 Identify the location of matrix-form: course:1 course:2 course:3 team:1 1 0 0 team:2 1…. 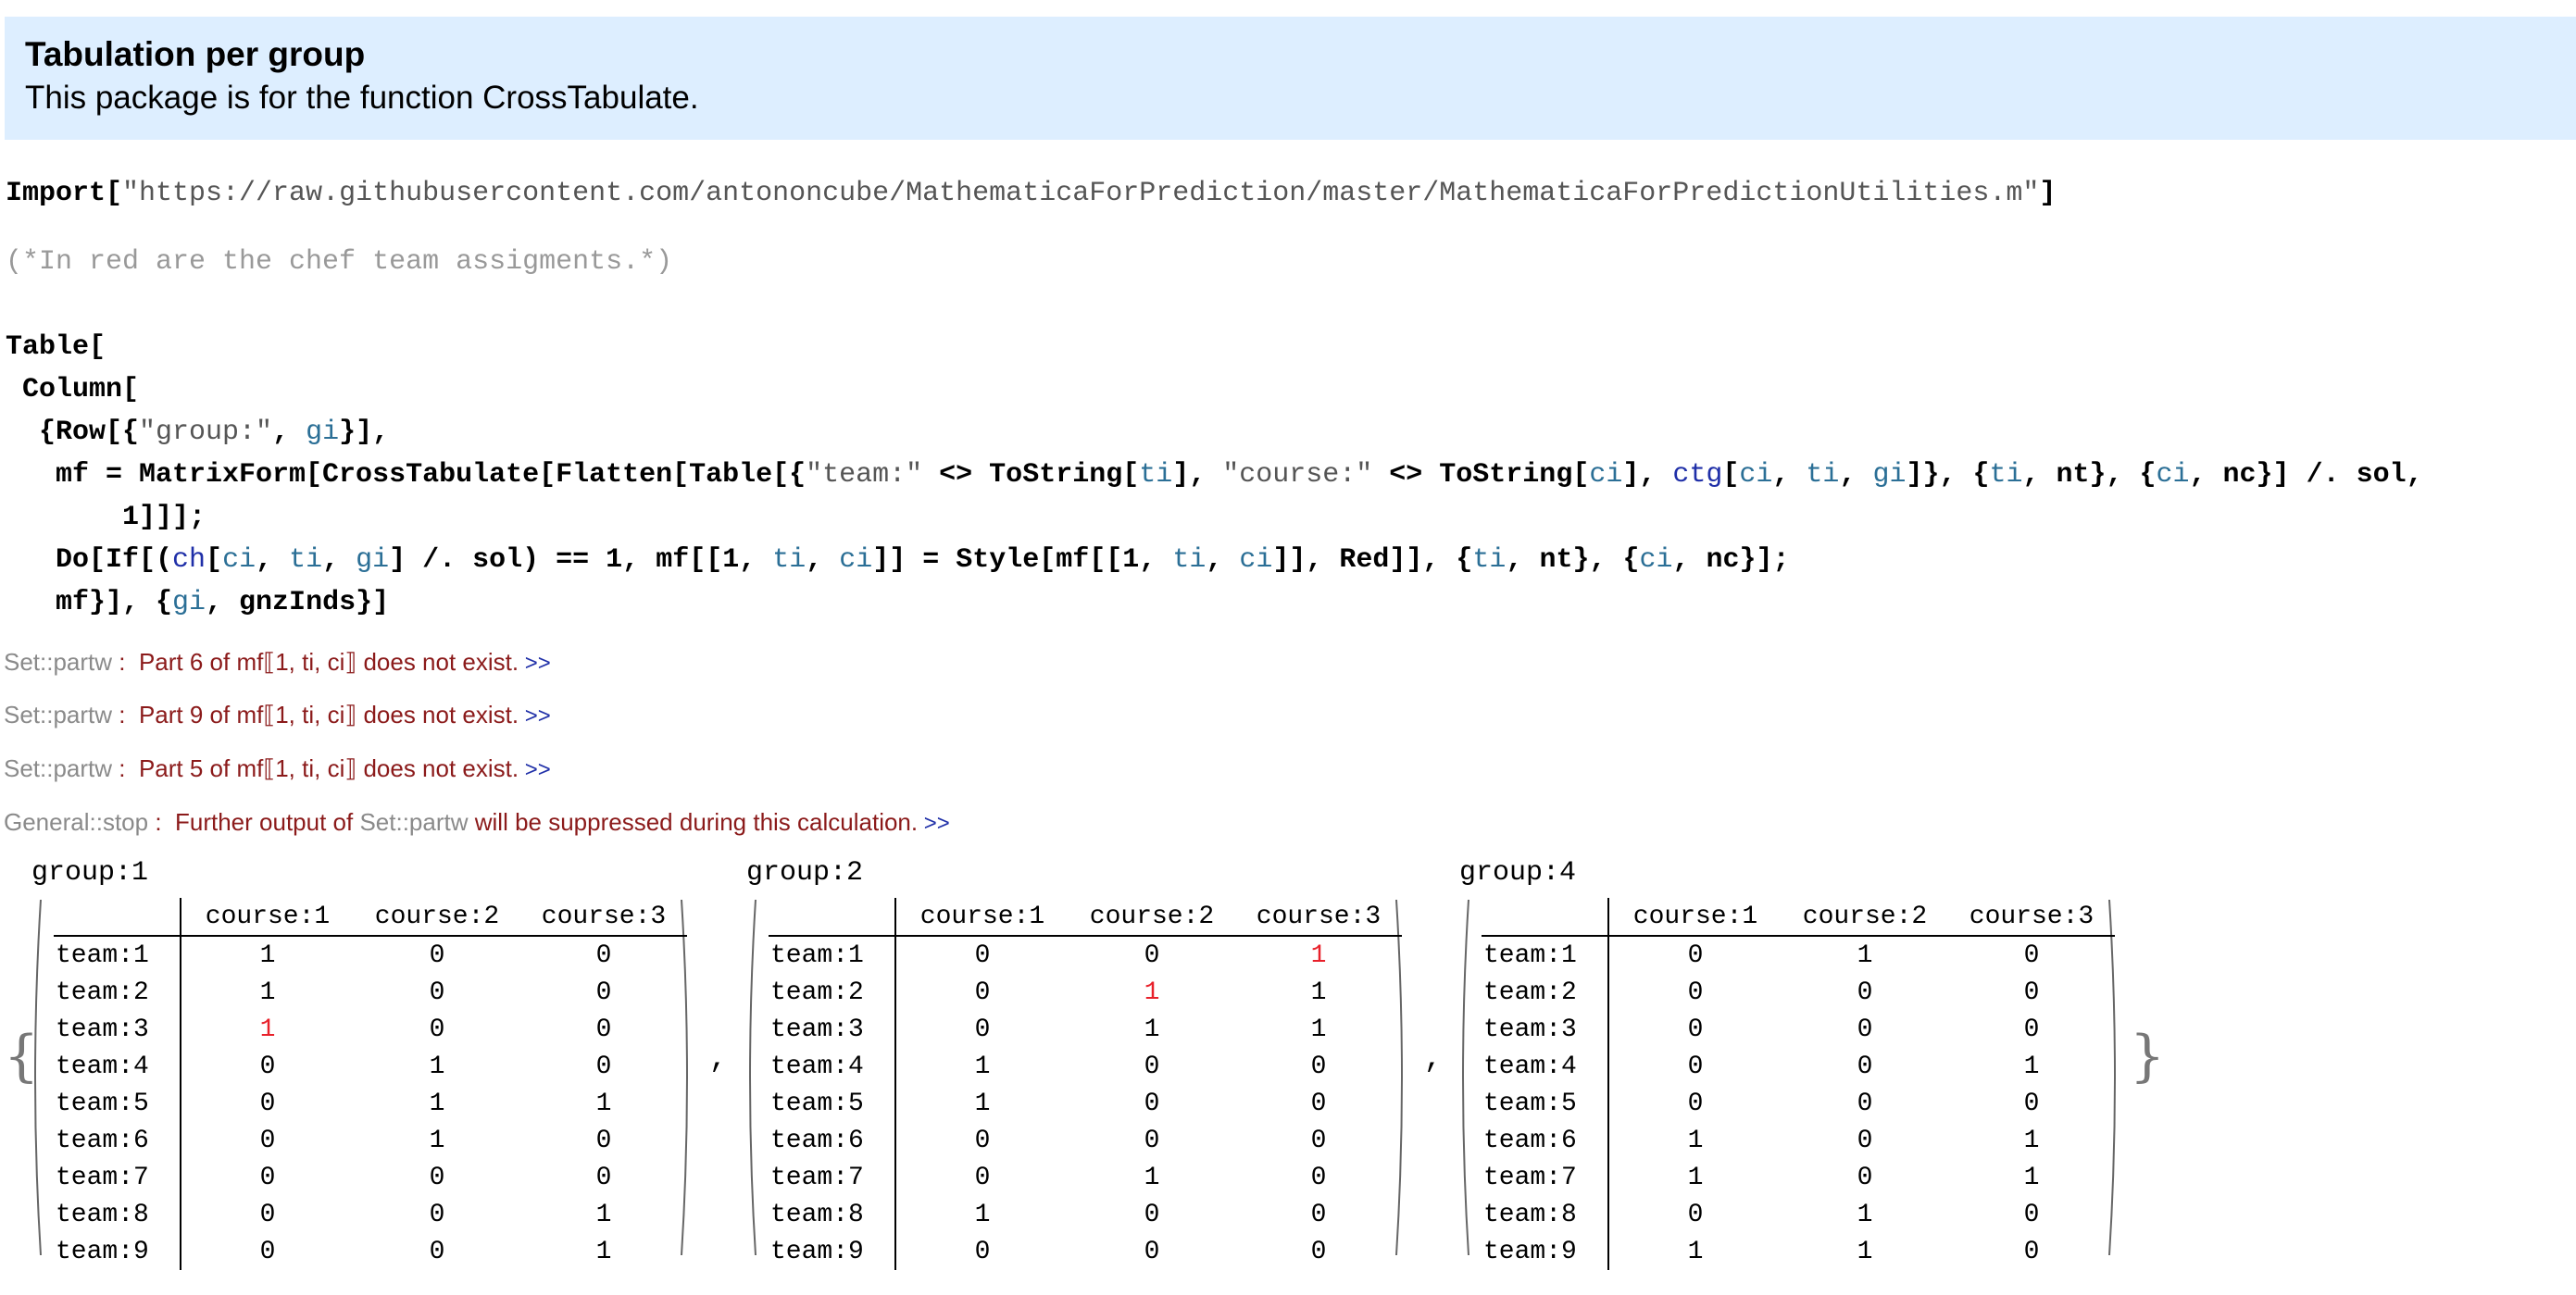
(361, 1084).